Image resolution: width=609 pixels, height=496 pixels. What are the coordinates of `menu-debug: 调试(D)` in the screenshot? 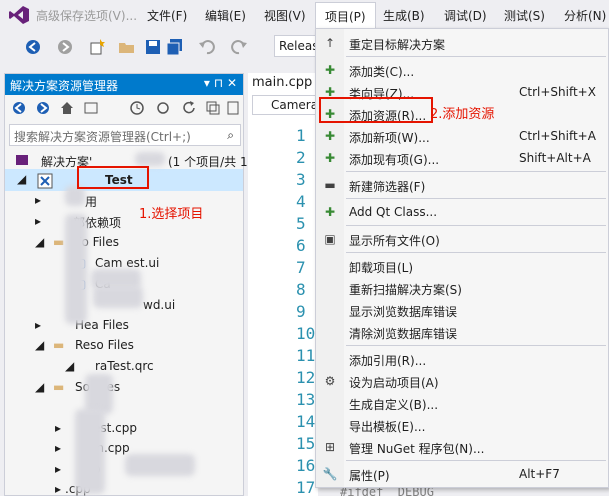 It's located at (465, 15).